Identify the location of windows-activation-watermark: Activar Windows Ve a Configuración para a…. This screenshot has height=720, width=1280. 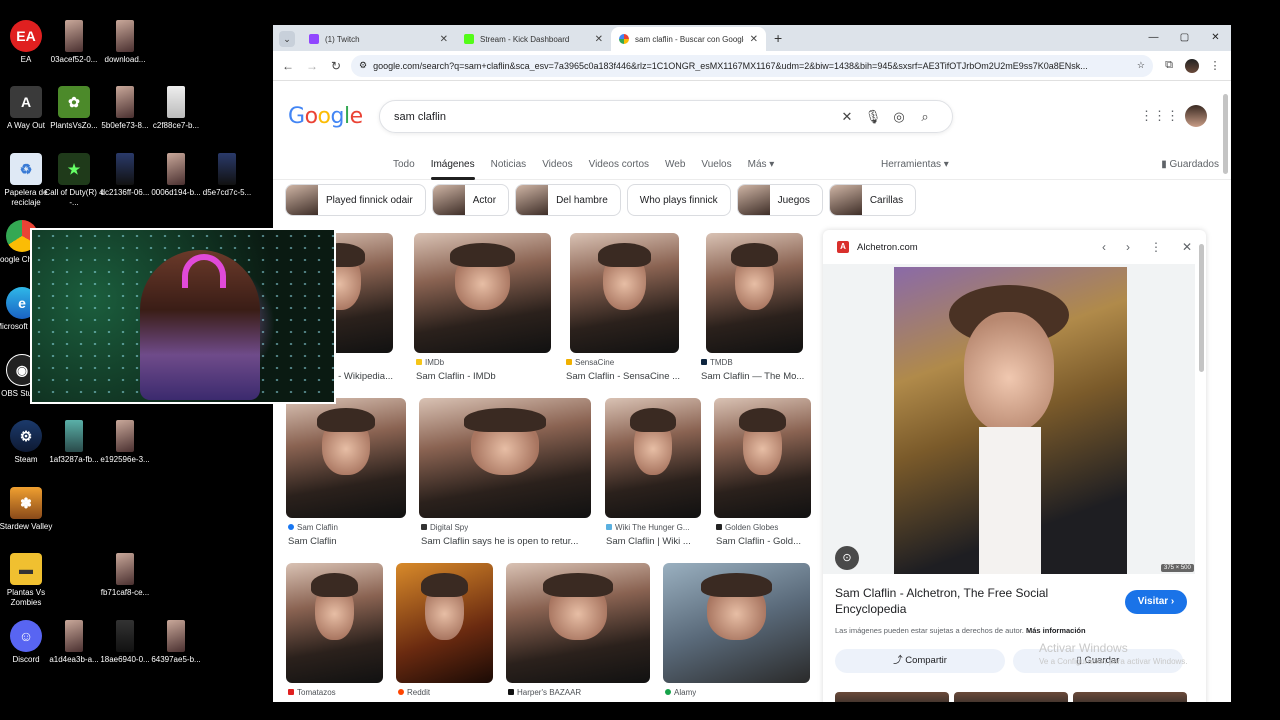
(1113, 654).